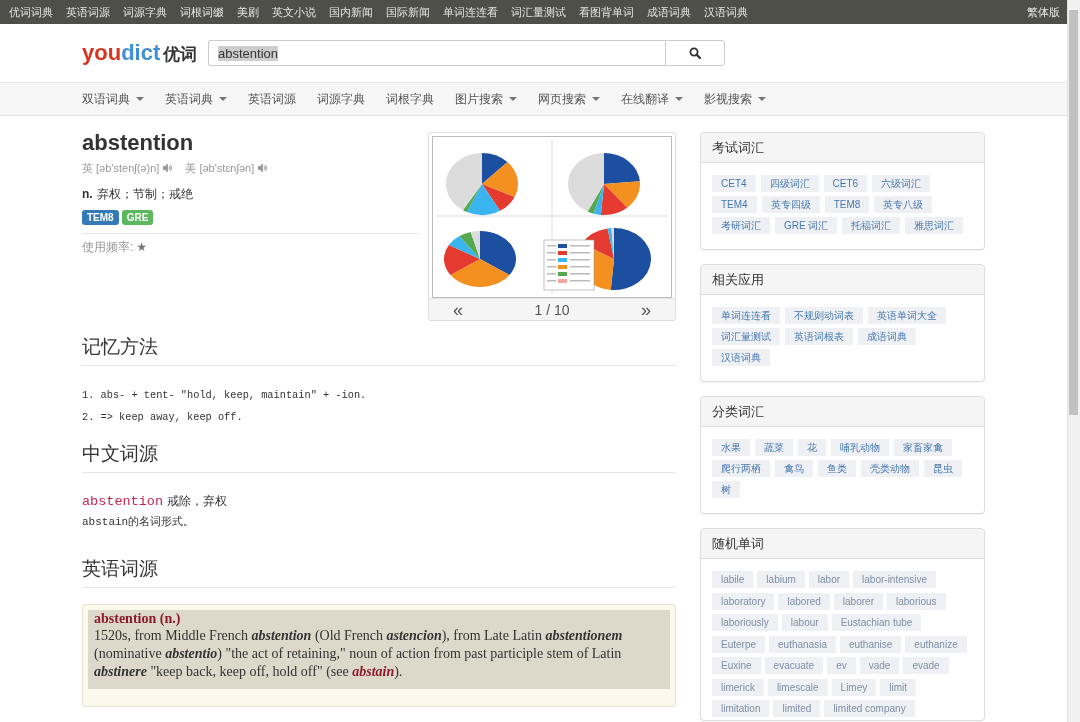  I want to click on word-link: Euterpe, so click(739, 644).